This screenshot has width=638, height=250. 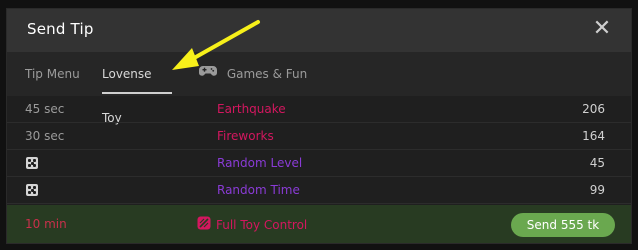 I want to click on send-tip-button: Send 555 tk, so click(x=563, y=225).